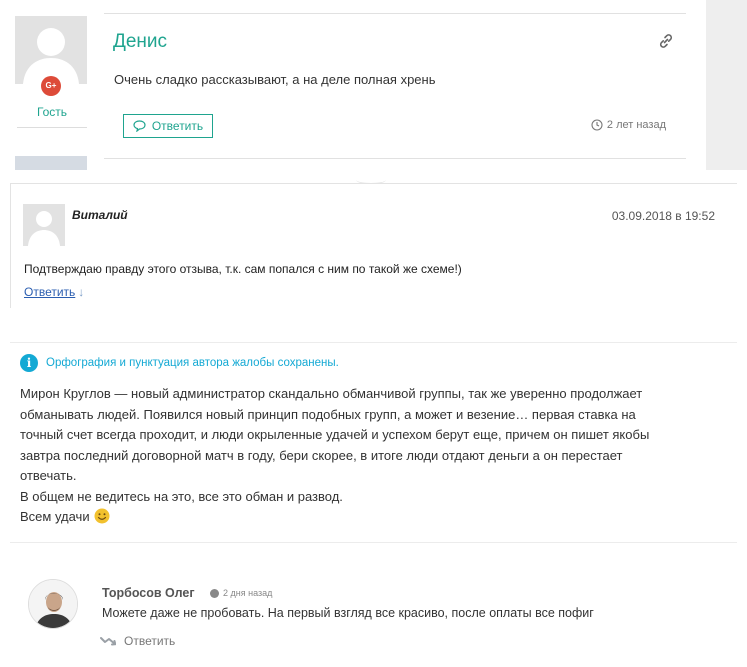 This screenshot has height=667, width=747. I want to click on complaint-last-line: Всем удачи, so click(55, 516).